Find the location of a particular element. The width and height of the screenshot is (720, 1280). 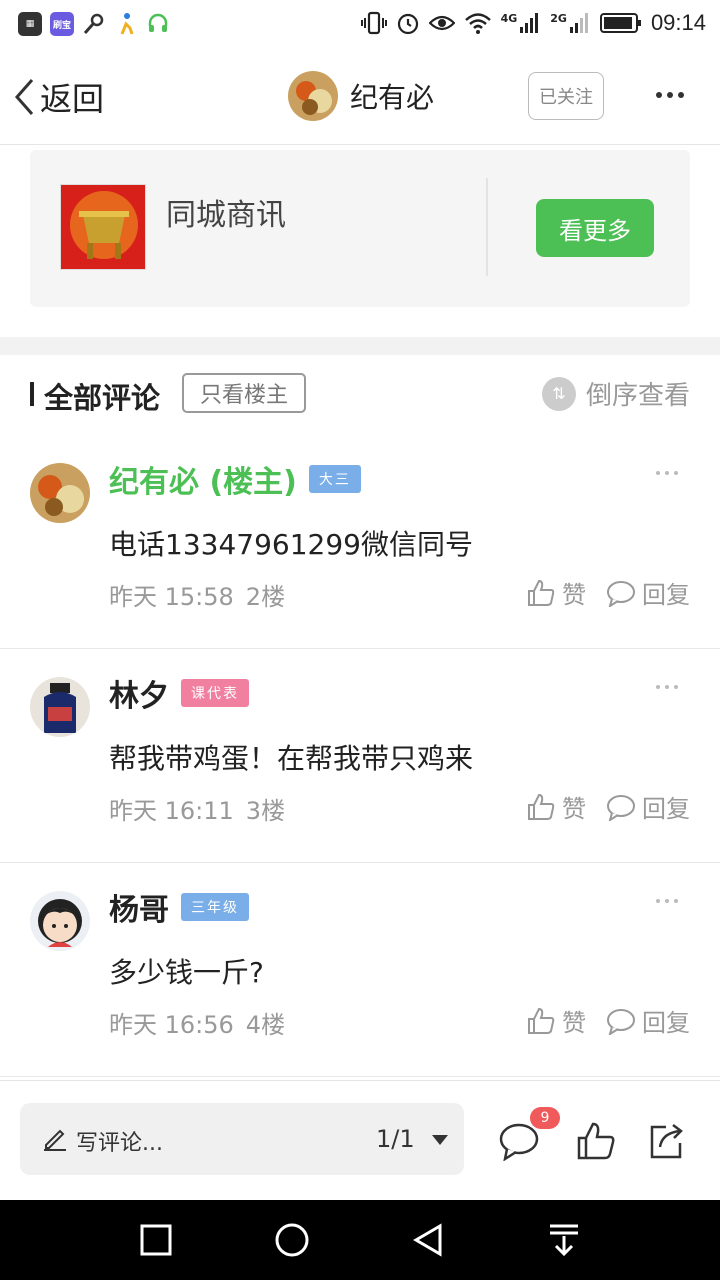

back-button: 返回 is located at coordinates (58, 97).